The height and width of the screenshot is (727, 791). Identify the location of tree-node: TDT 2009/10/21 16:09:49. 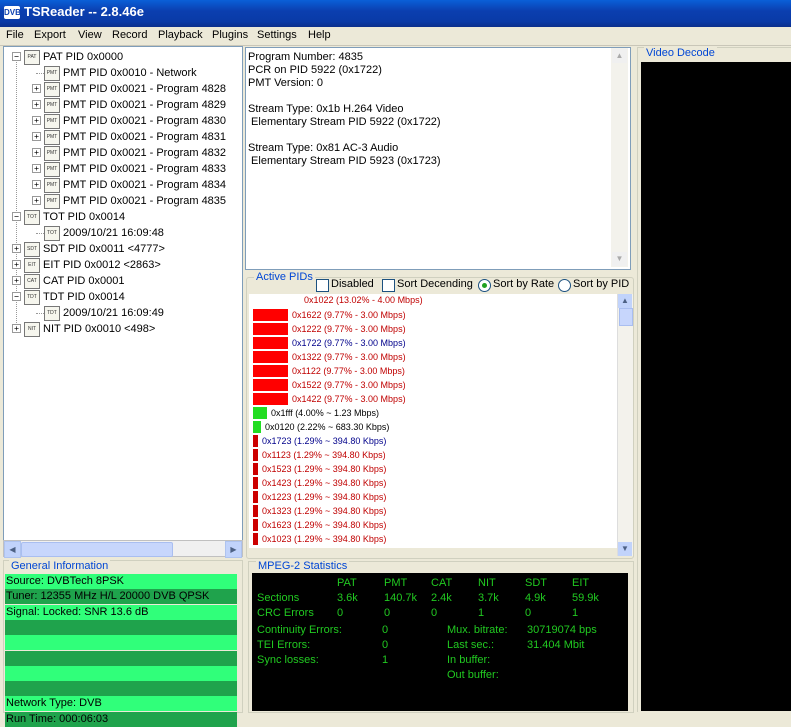
(122, 313).